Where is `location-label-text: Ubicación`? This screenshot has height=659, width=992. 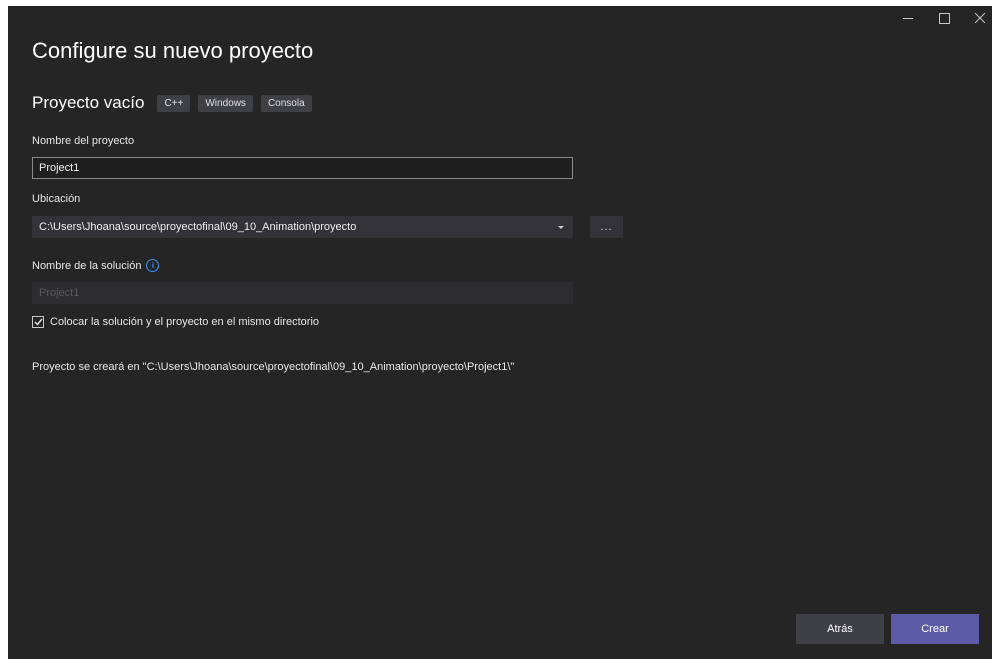
location-label-text: Ubicación is located at coordinates (56, 199).